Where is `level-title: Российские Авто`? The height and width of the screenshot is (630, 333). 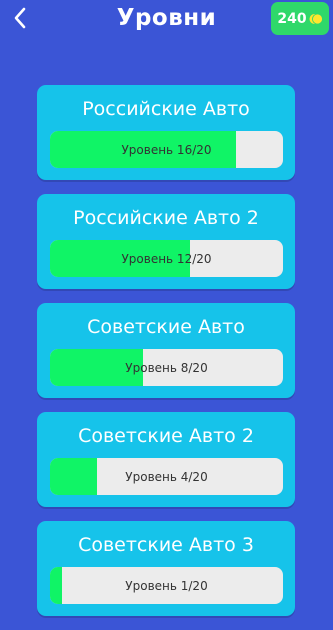 level-title: Российские Авто is located at coordinates (166, 109).